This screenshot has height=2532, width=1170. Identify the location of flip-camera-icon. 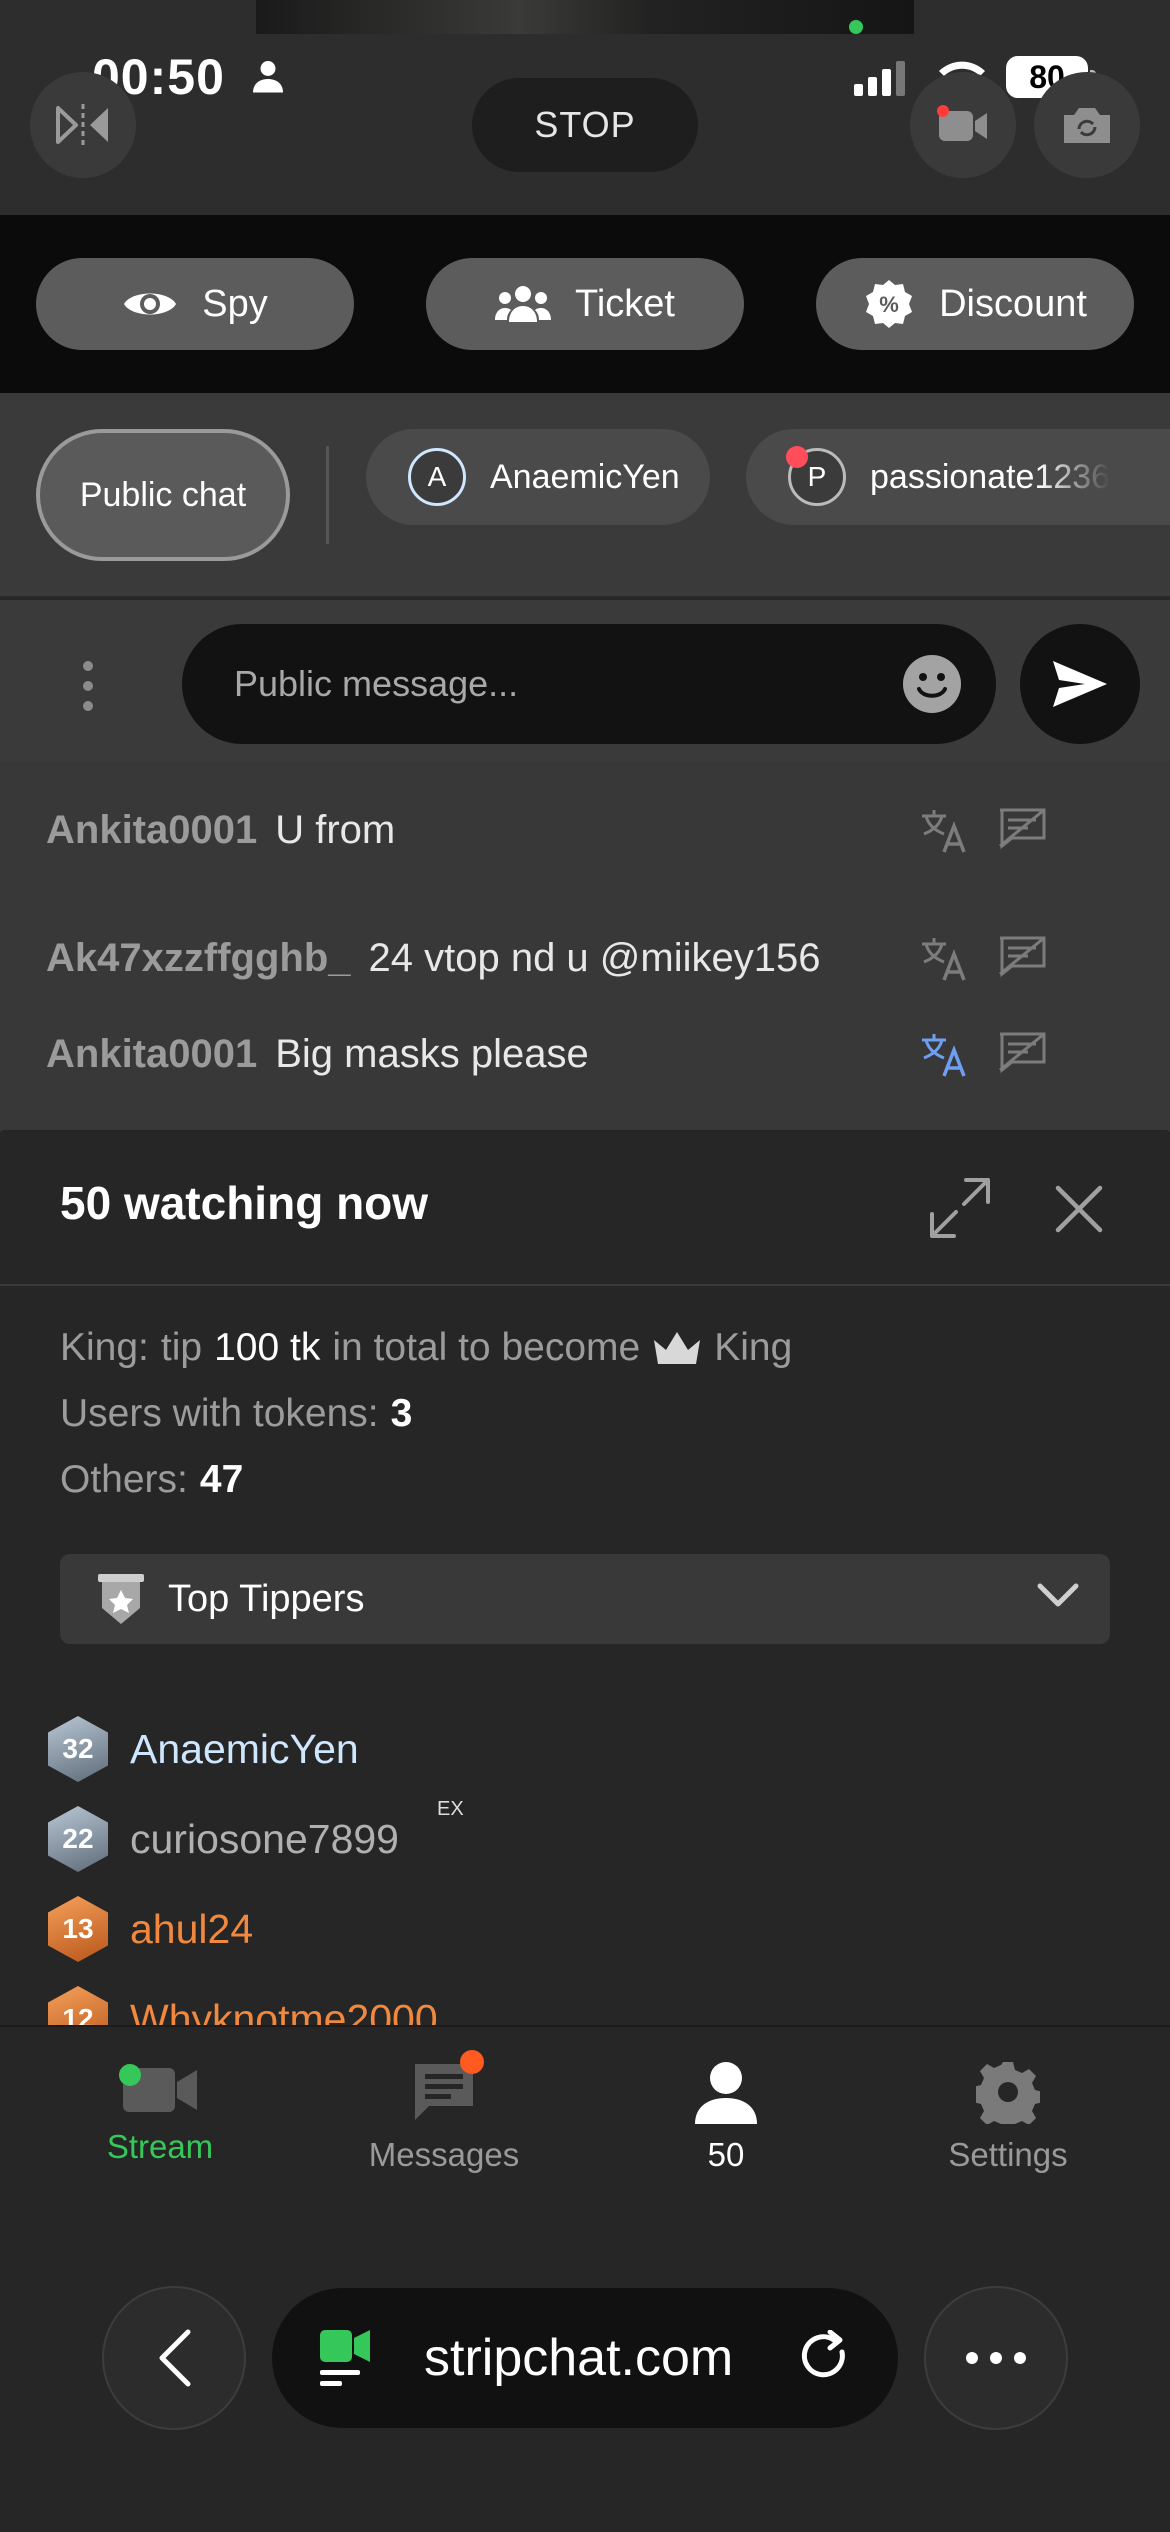
(1087, 125).